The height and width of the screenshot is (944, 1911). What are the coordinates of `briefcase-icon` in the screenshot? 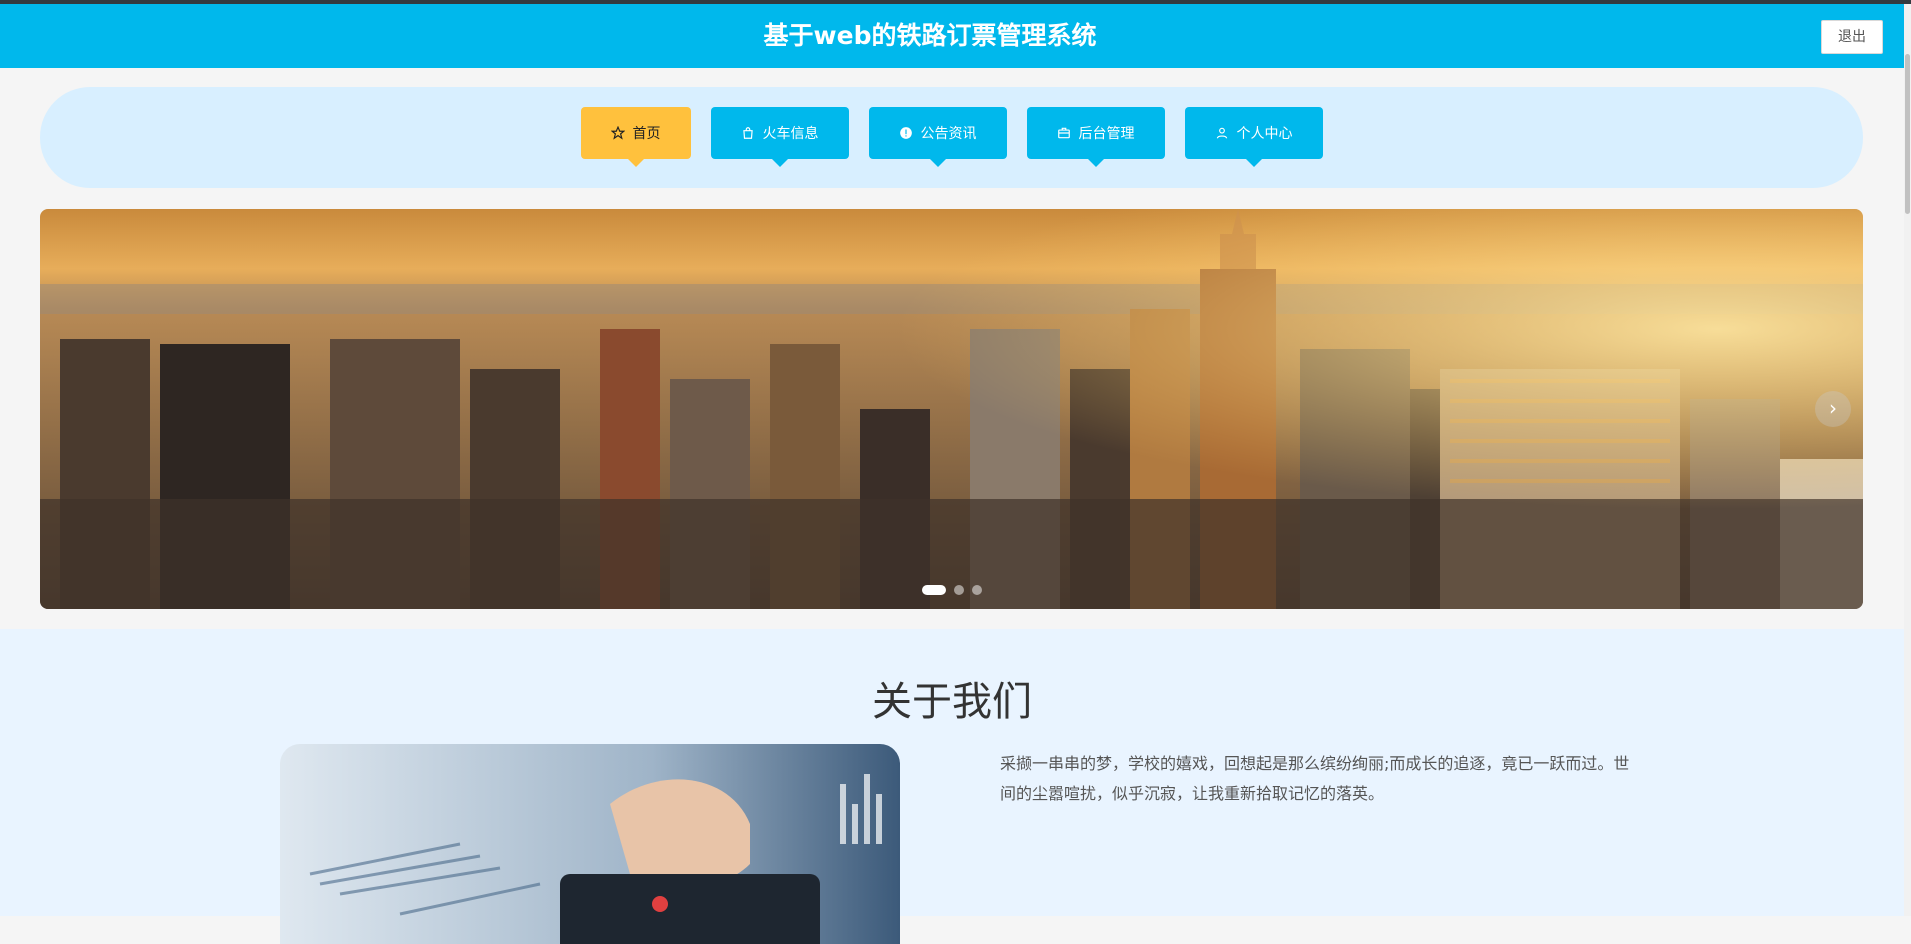 It's located at (1064, 133).